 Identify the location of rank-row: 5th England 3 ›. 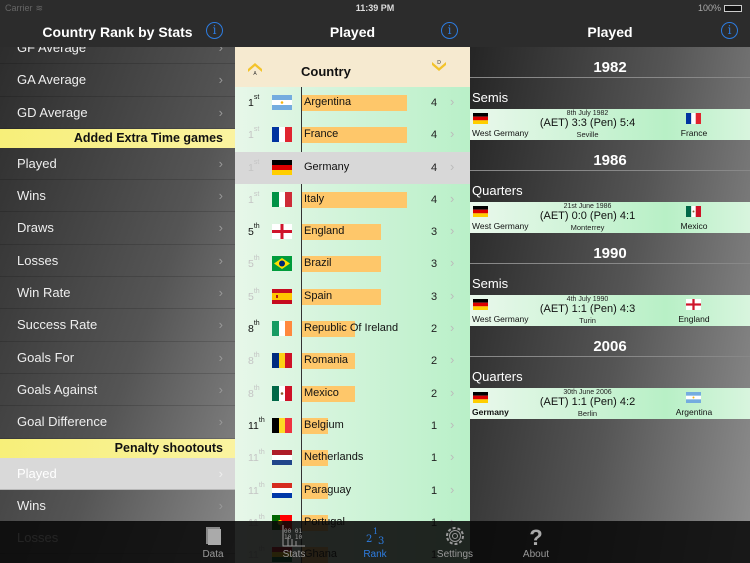
(352, 232).